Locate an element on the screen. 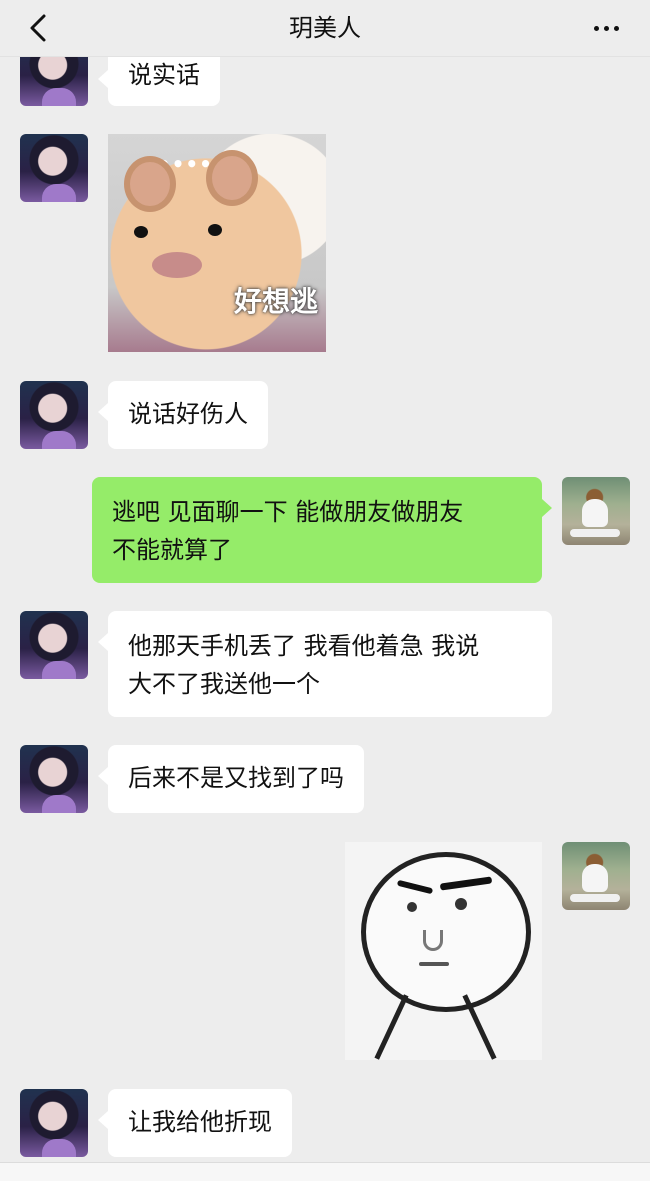 This screenshot has height=1181, width=650. message-text: 说话好伤人 is located at coordinates (188, 414).